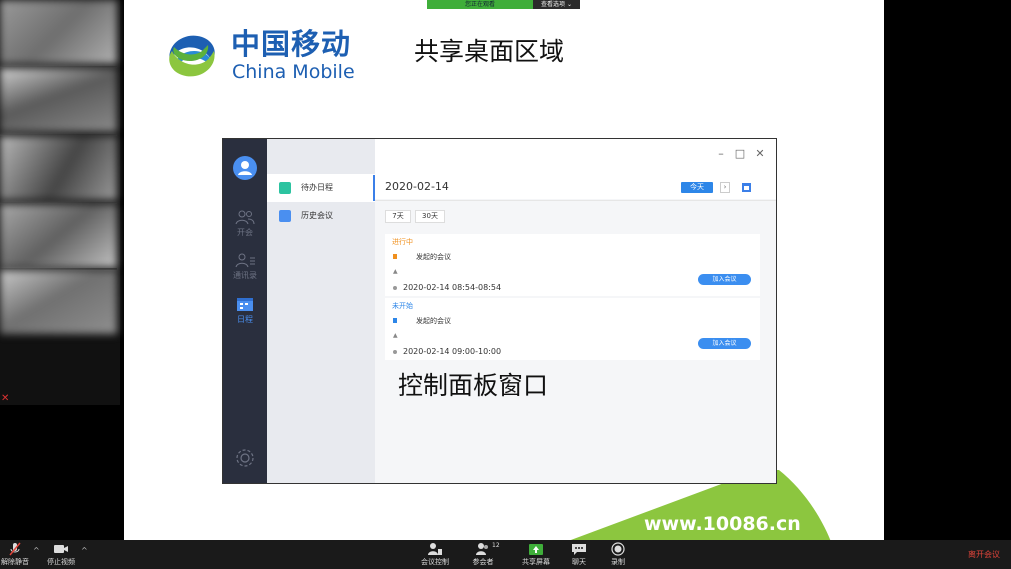 Image resolution: width=1011 pixels, height=569 pixels. What do you see at coordinates (435, 562) in the screenshot?
I see `meeting-control-label: 会议控制` at bounding box center [435, 562].